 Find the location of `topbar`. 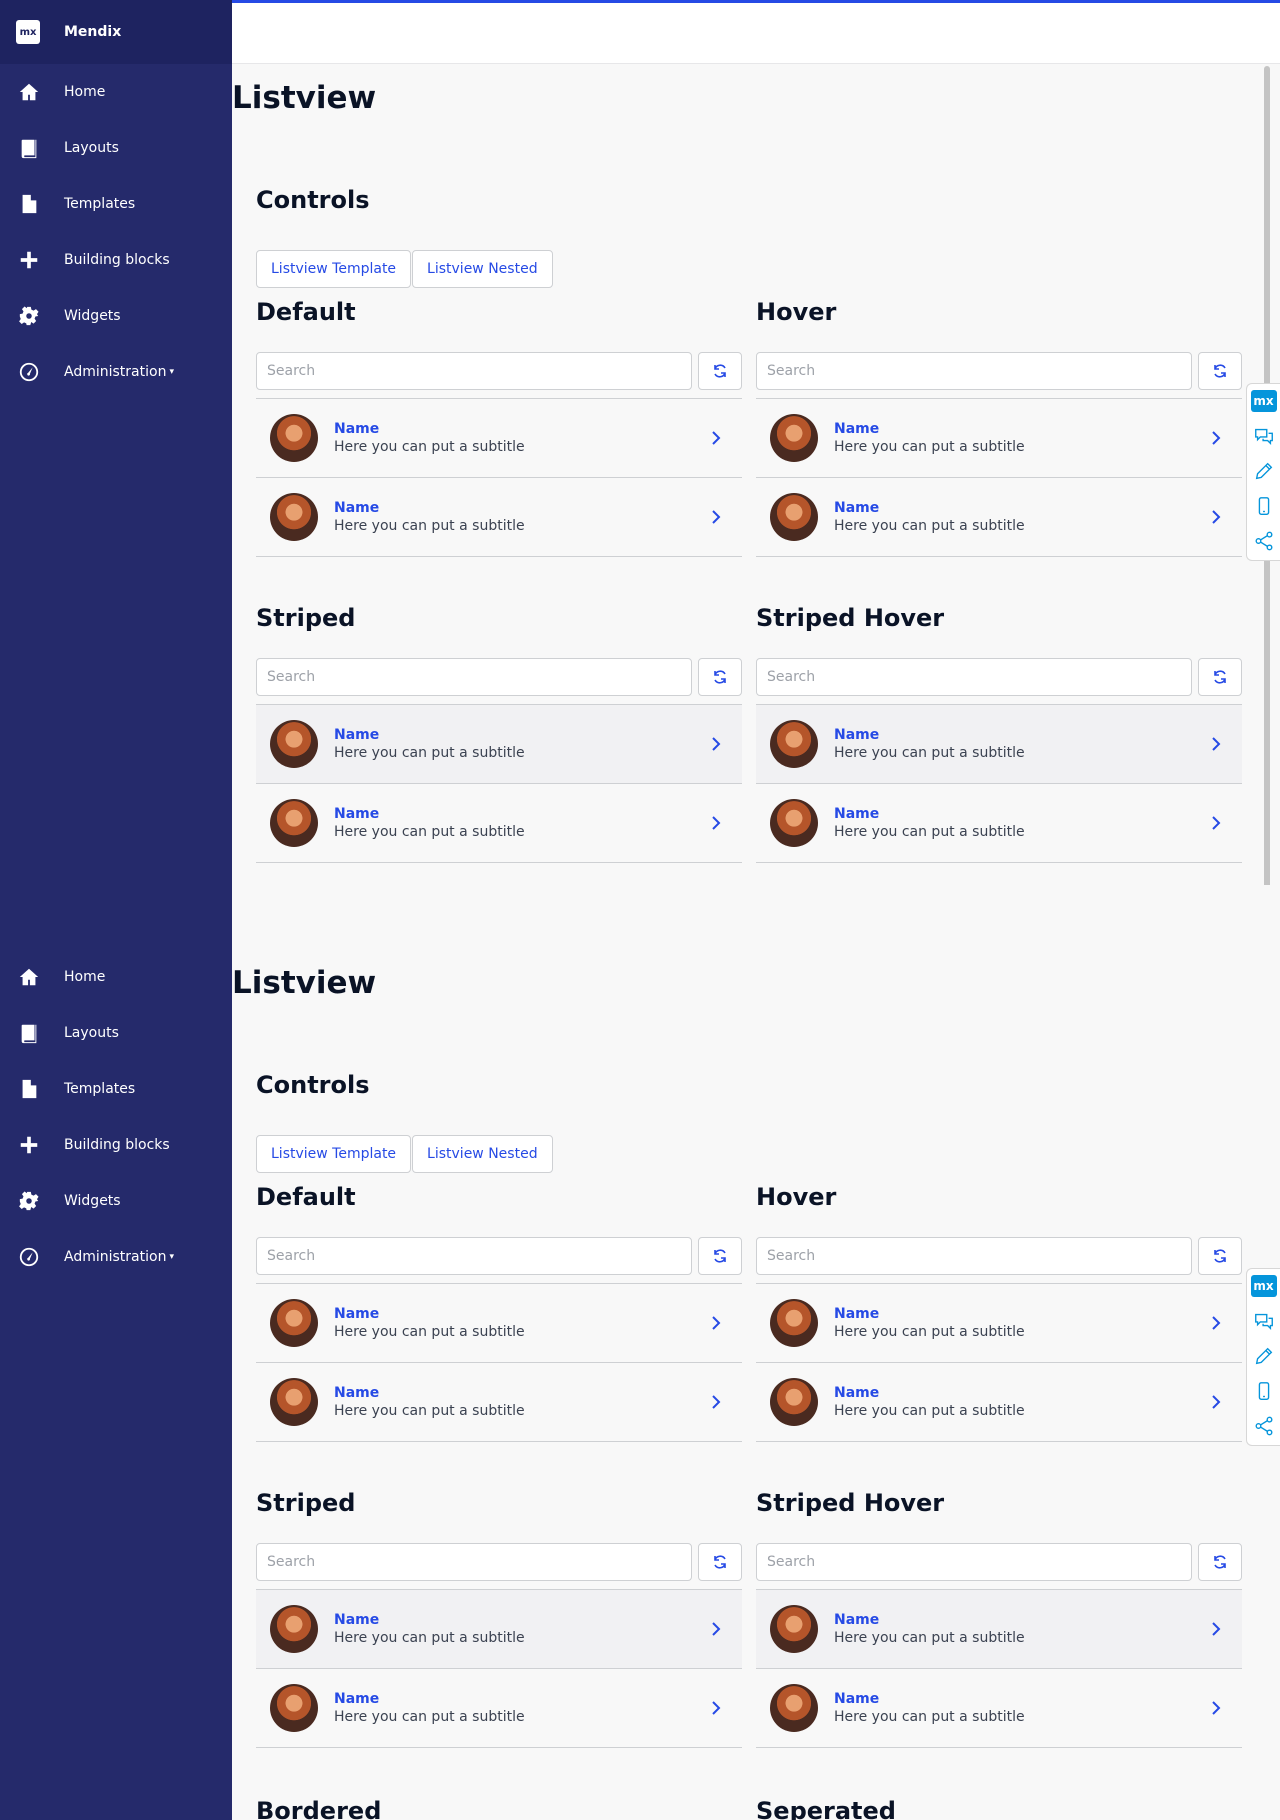

topbar is located at coordinates (756, 32).